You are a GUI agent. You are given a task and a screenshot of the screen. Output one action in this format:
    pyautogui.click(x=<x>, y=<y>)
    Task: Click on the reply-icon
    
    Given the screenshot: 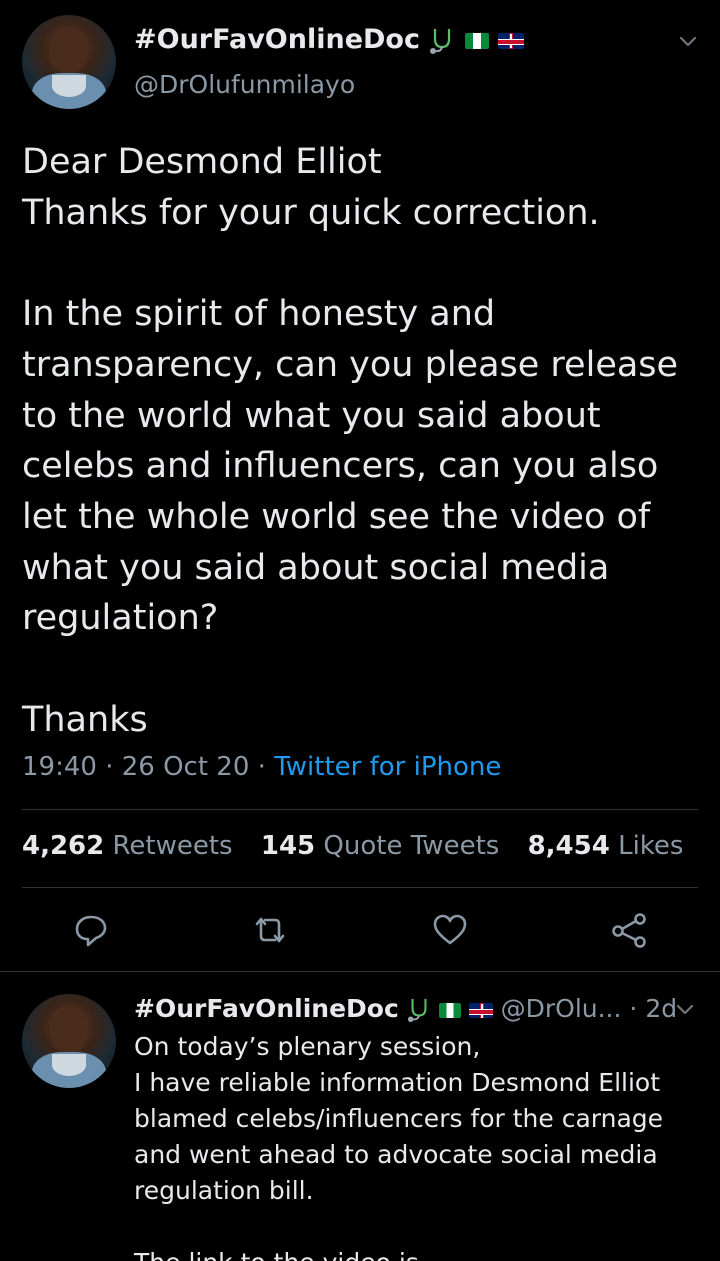 What is the action you would take?
    pyautogui.click(x=91, y=930)
    